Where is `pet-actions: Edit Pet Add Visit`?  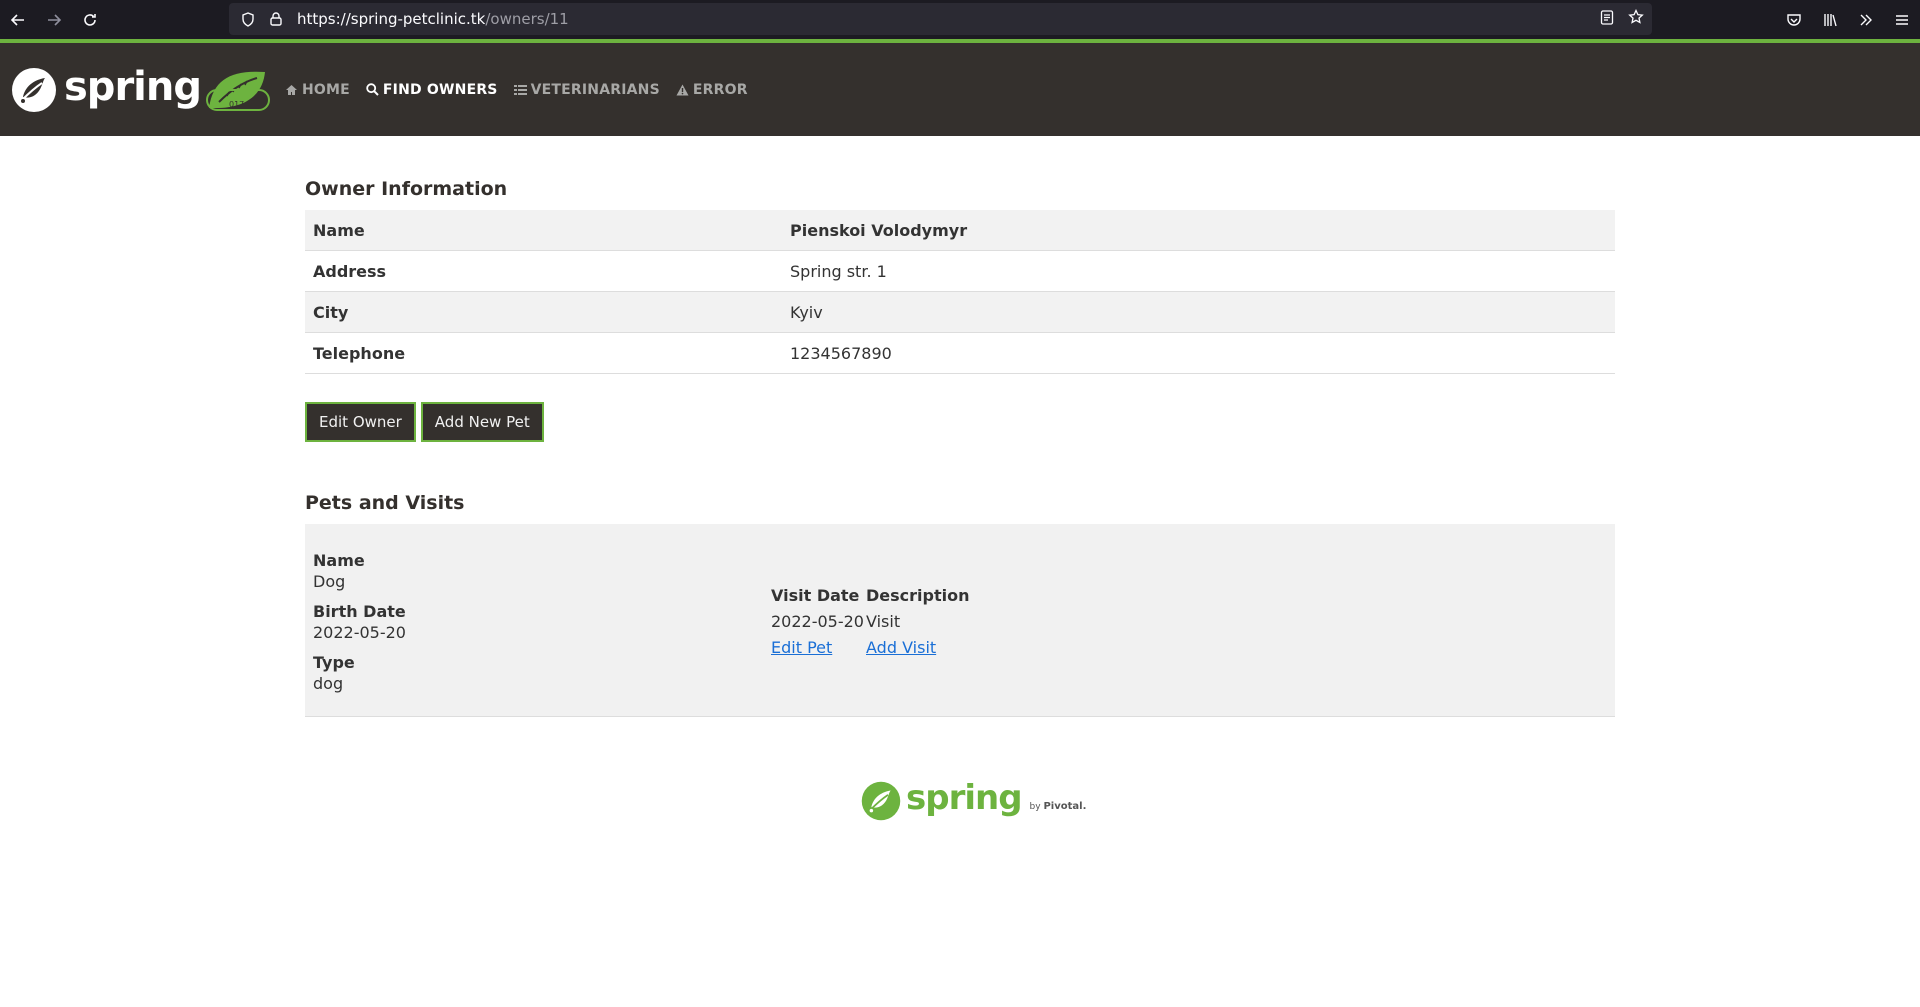 pet-actions: Edit Pet Add Visit is located at coordinates (870, 647).